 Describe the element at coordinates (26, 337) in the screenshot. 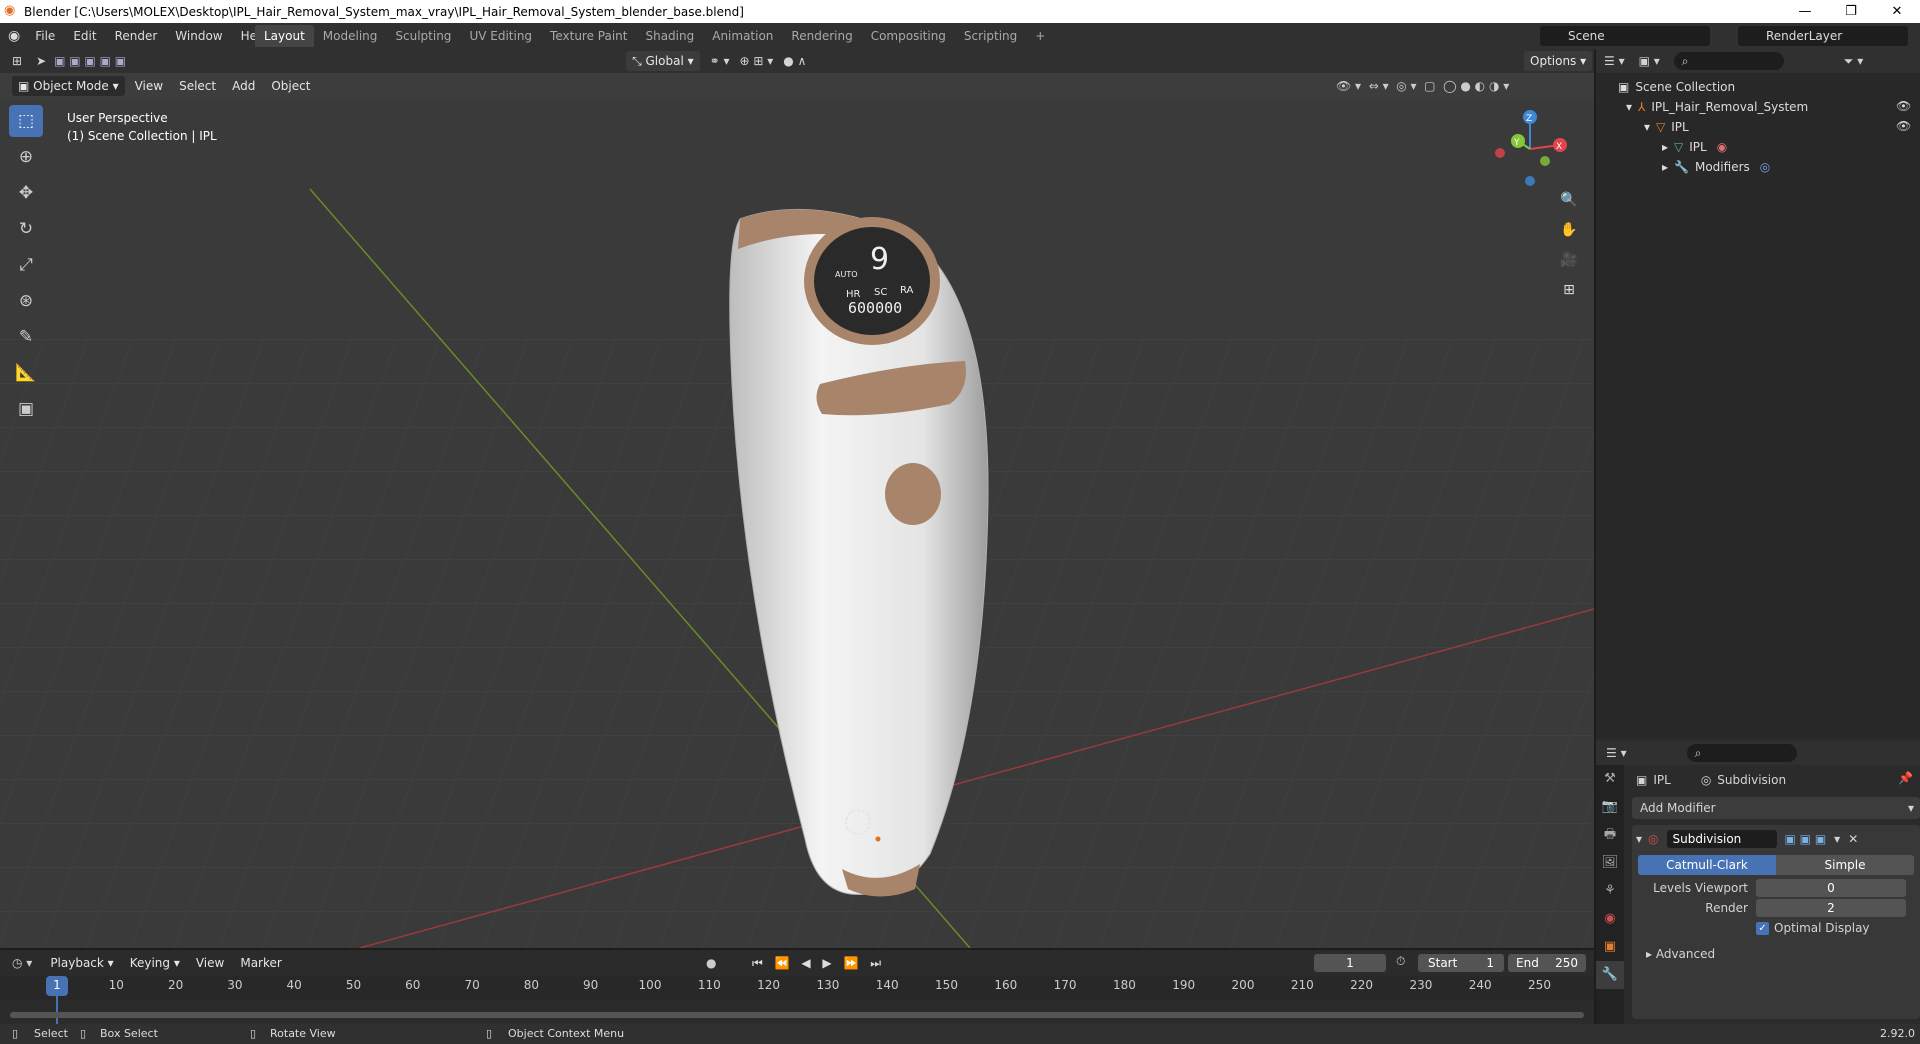

I see `annotate-tool: ✎` at that location.